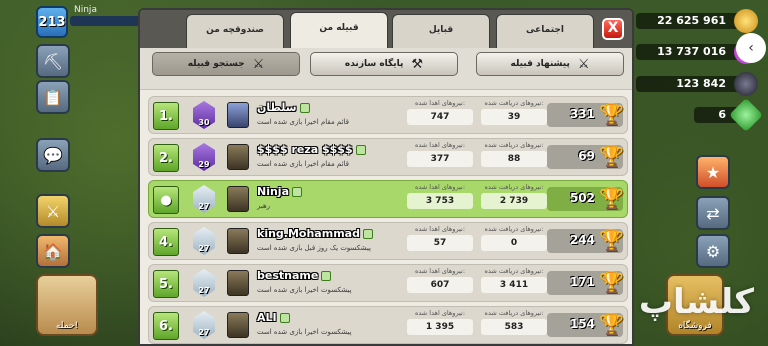 The width and height of the screenshot is (768, 346). Describe the element at coordinates (235, 31) in the screenshot. I see `tab-my-profile: صندوقچه من` at that location.